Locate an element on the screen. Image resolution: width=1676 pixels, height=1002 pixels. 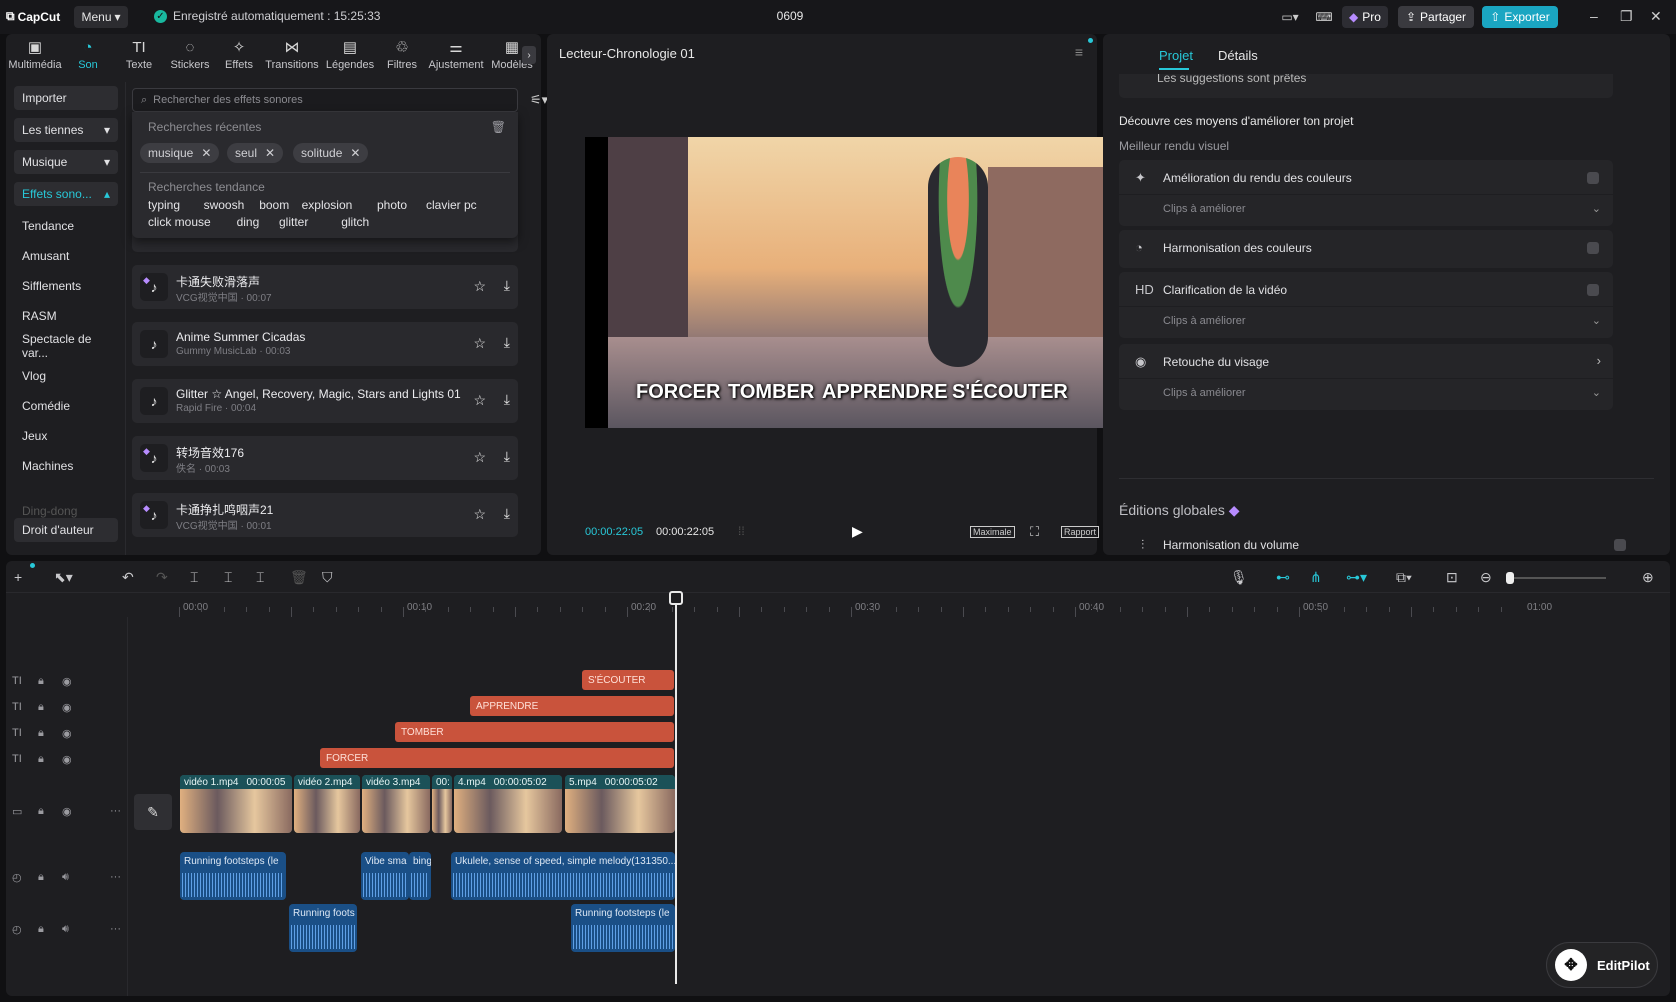
suggestion-card: ◉ Retouche du visage › Clips à améliorer ⌄ is located at coordinates (1366, 377).